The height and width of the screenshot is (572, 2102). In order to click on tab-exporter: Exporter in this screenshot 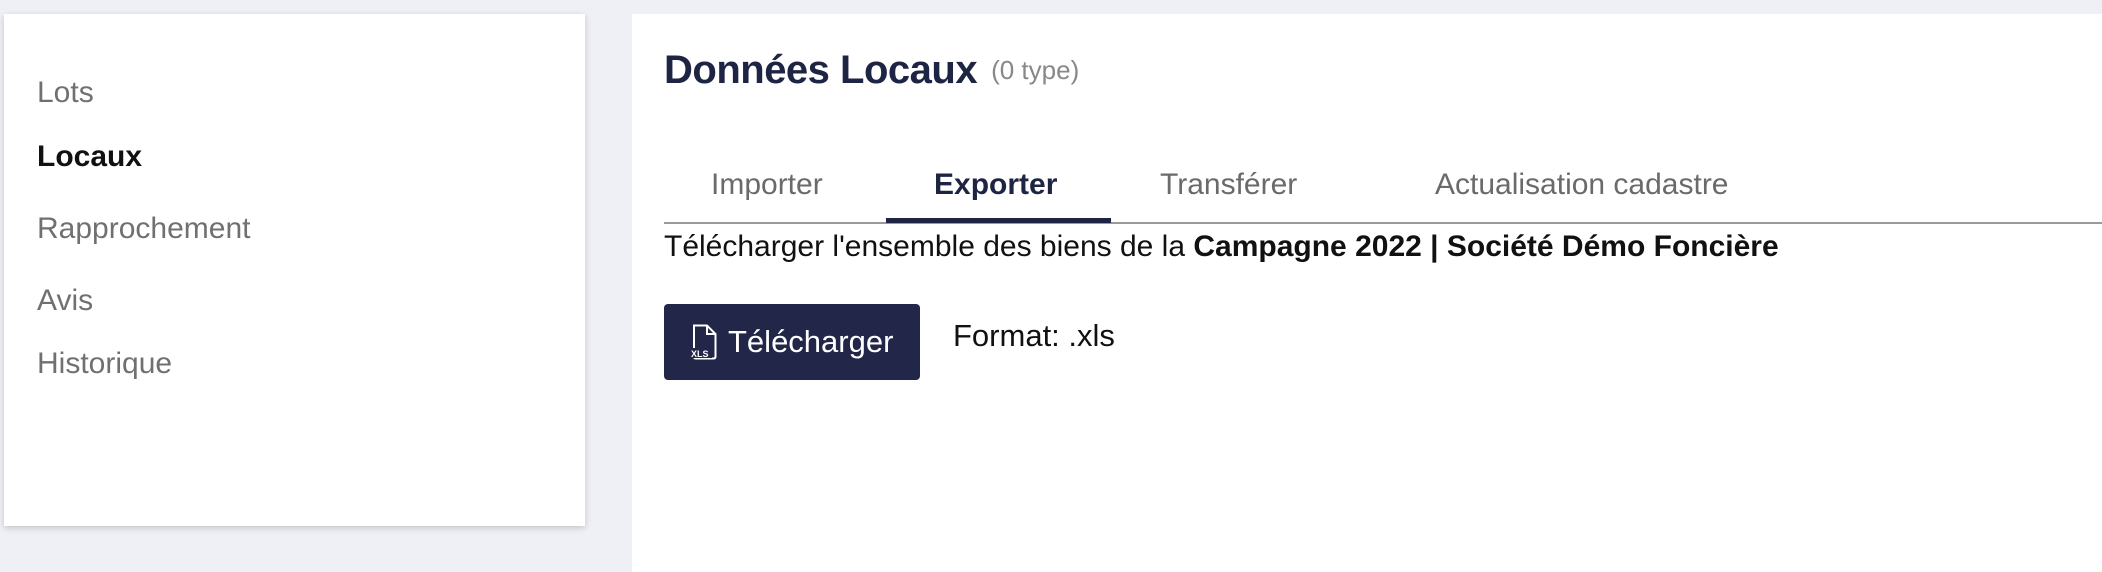, I will do `click(995, 185)`.